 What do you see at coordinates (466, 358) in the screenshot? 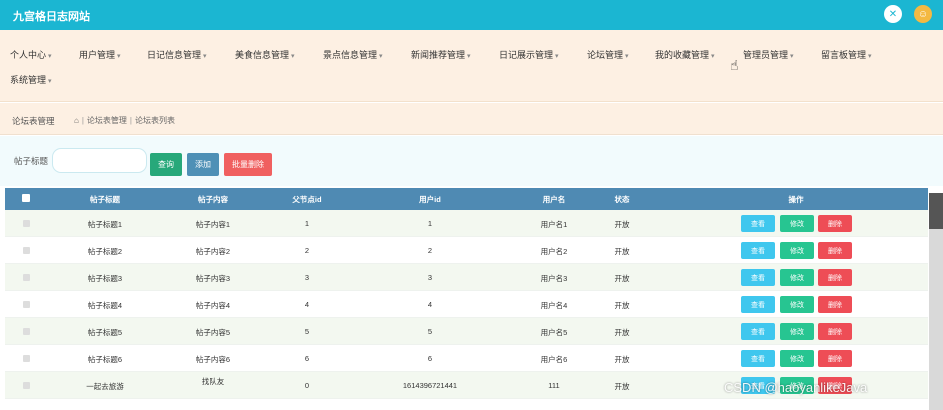
I see `table-row: 帖子标题6 帖子内容6 6 6 用户名6 开放 查看 修改 删除` at bounding box center [466, 358].